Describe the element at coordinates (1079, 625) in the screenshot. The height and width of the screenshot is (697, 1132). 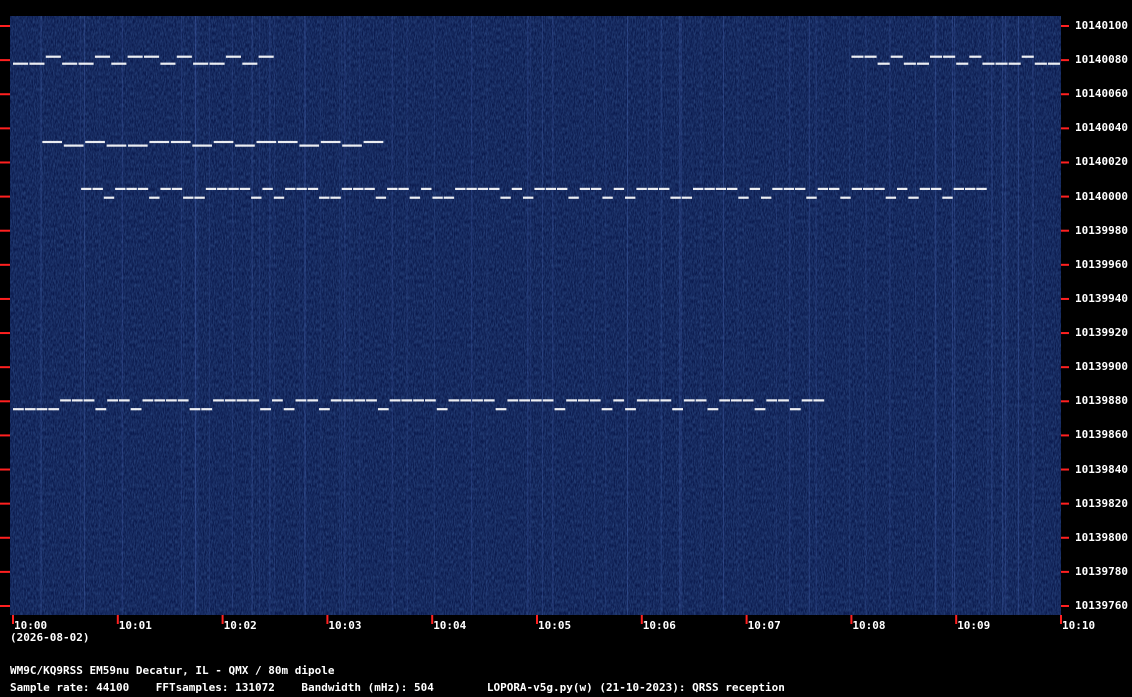
I see `x-tick-label: 10:10` at that location.